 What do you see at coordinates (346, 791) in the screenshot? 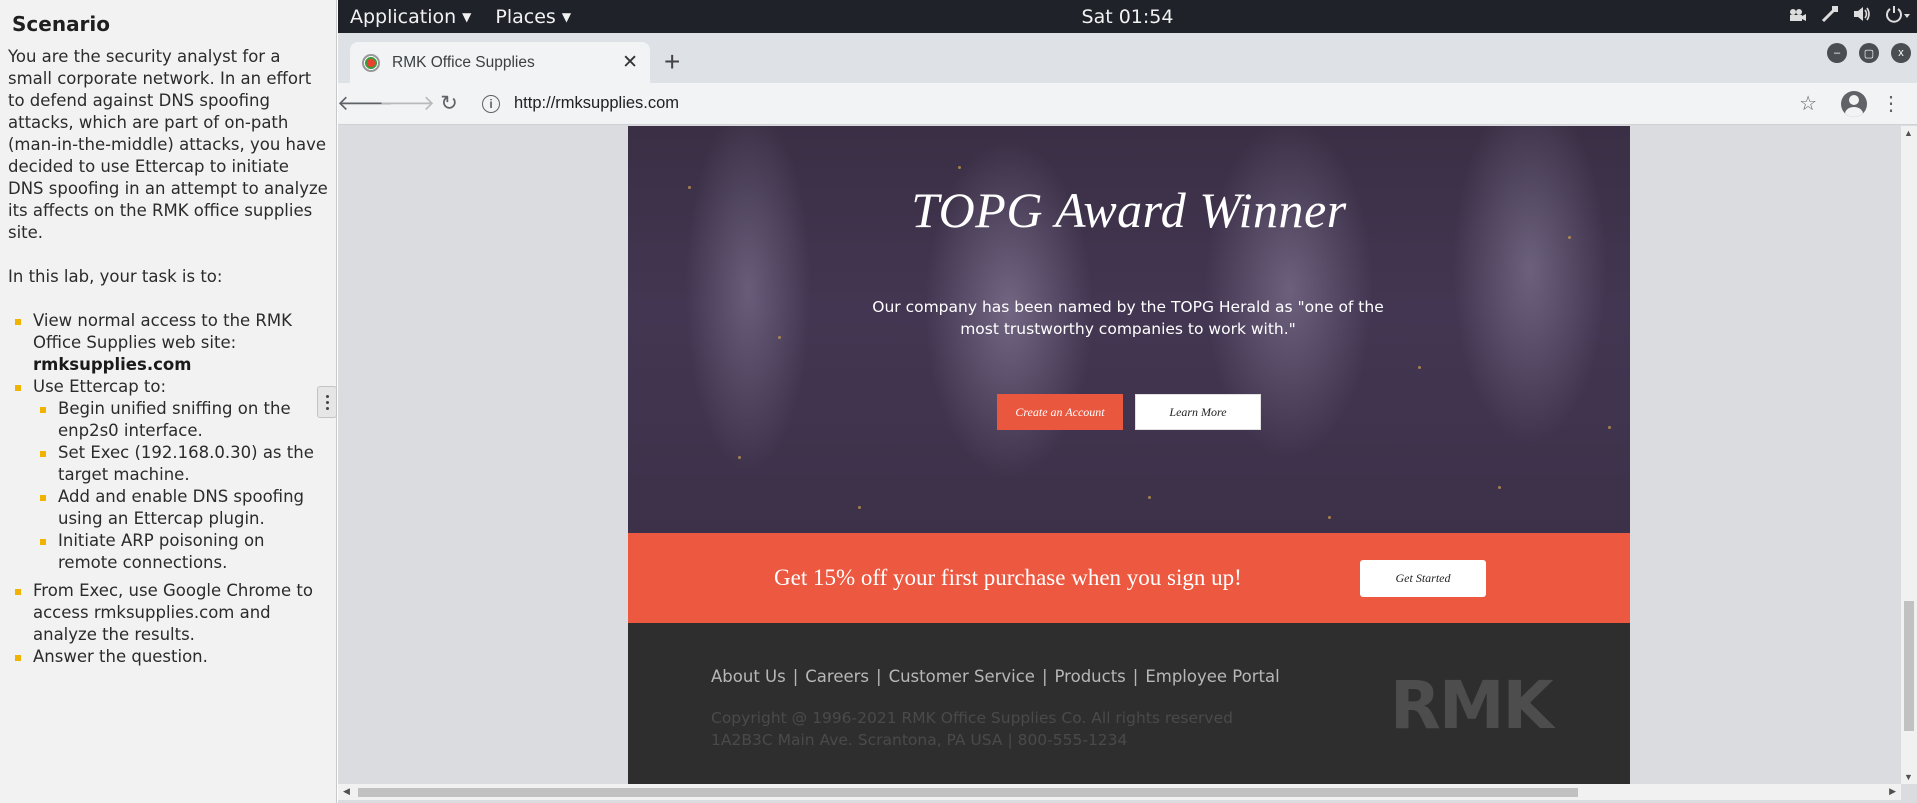
I see `scroll-left-arrow-icon: ◀` at bounding box center [346, 791].